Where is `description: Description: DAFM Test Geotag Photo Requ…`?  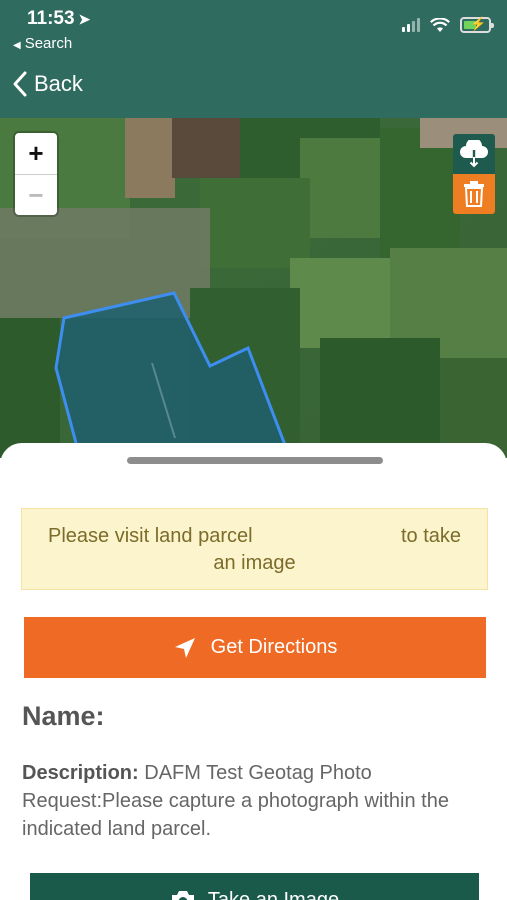 description: Description: DAFM Test Geotag Photo Requ… is located at coordinates (252, 801).